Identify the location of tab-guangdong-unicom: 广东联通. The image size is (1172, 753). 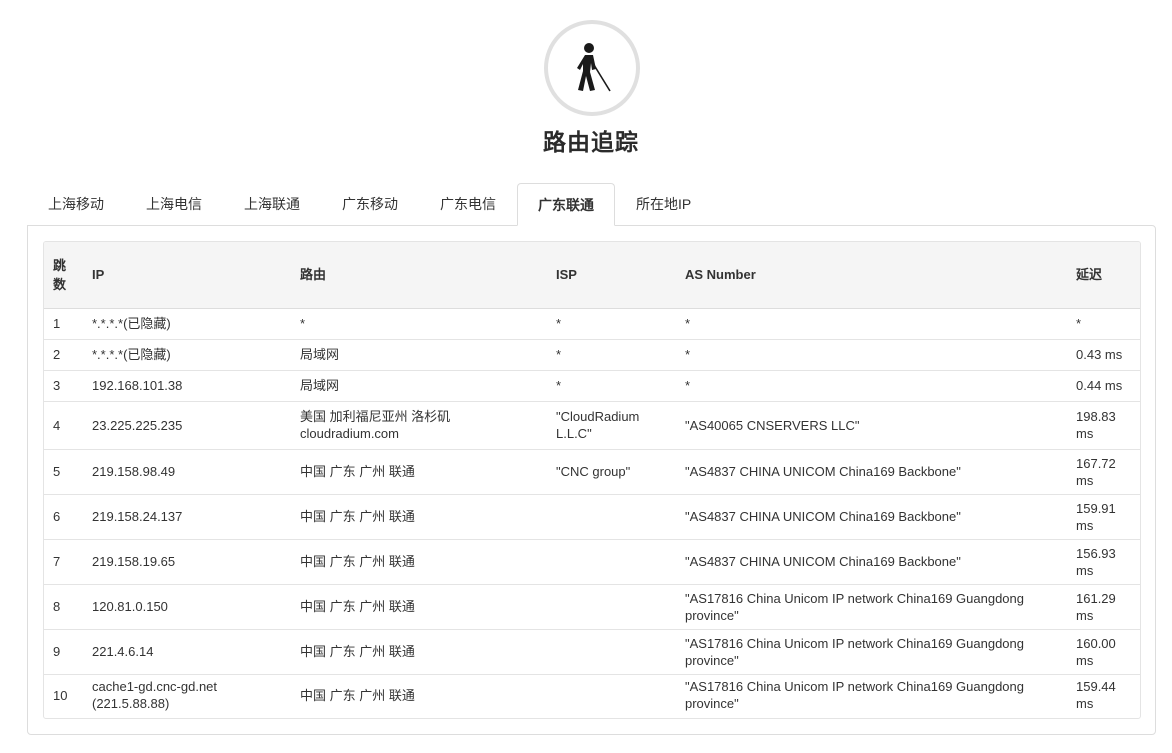
(566, 204).